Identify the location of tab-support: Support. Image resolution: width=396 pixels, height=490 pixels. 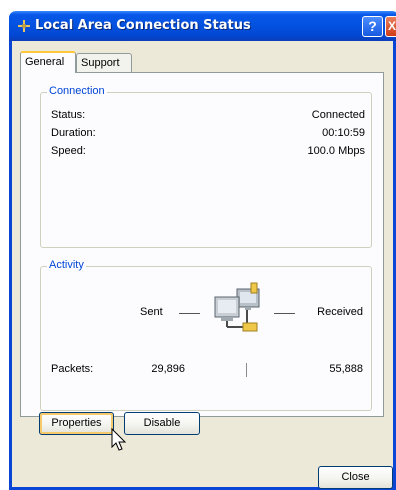
(104, 62).